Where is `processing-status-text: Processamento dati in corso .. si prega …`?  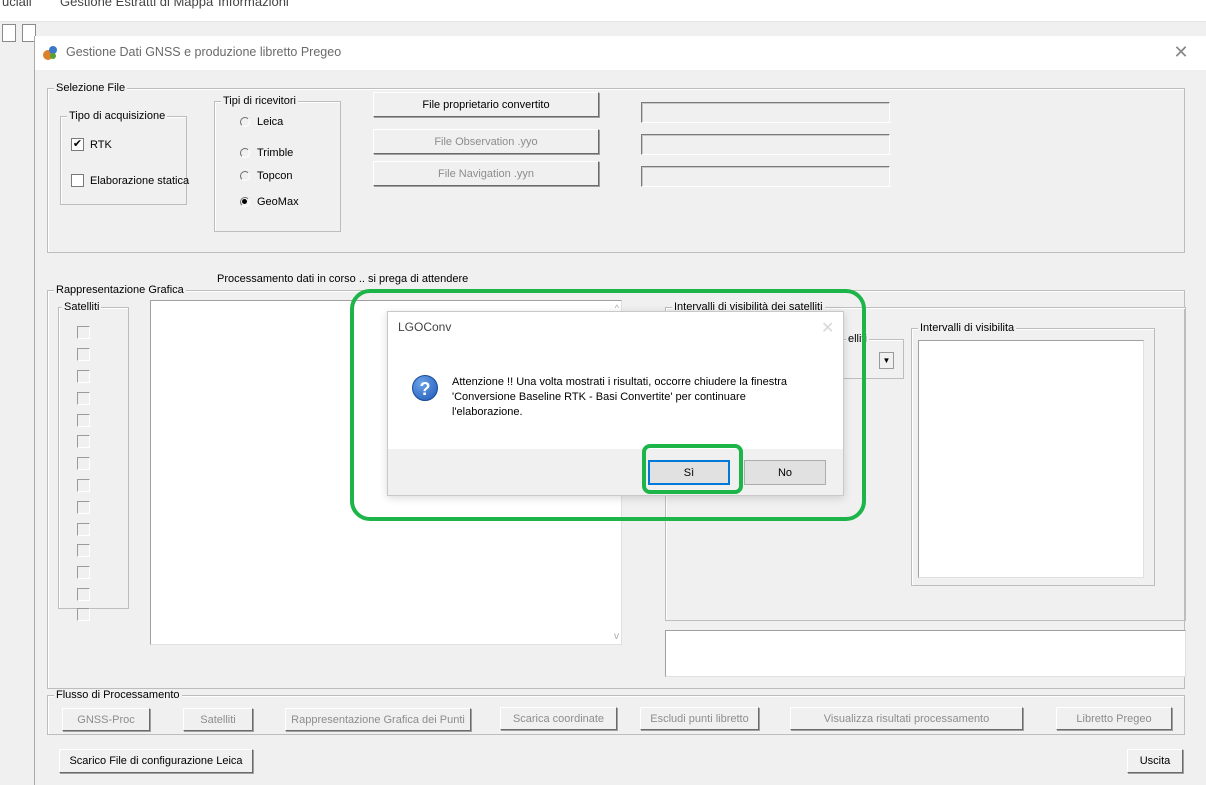
processing-status-text: Processamento dati in corso .. si prega … is located at coordinates (343, 279).